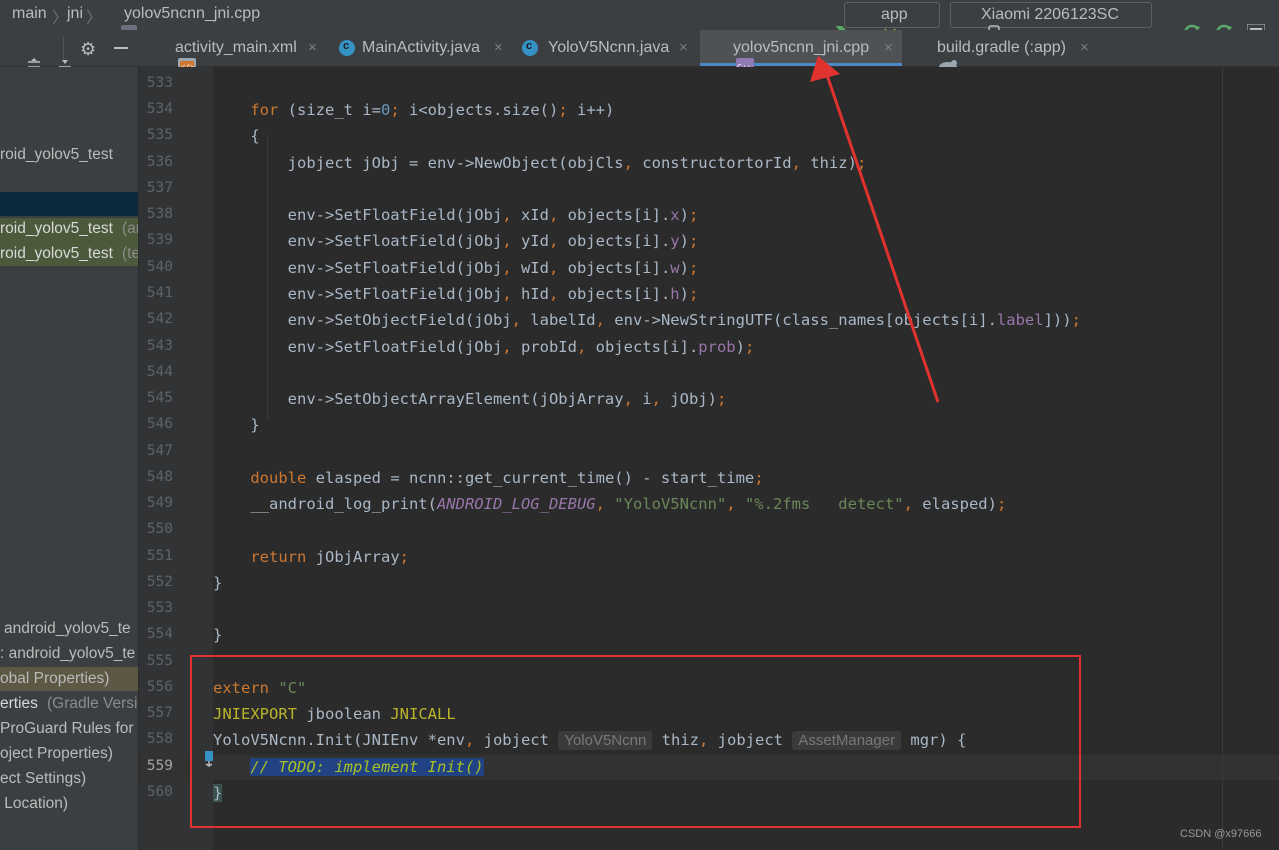 The width and height of the screenshot is (1279, 850). I want to click on annotation-arrow-line, so click(882, 237).